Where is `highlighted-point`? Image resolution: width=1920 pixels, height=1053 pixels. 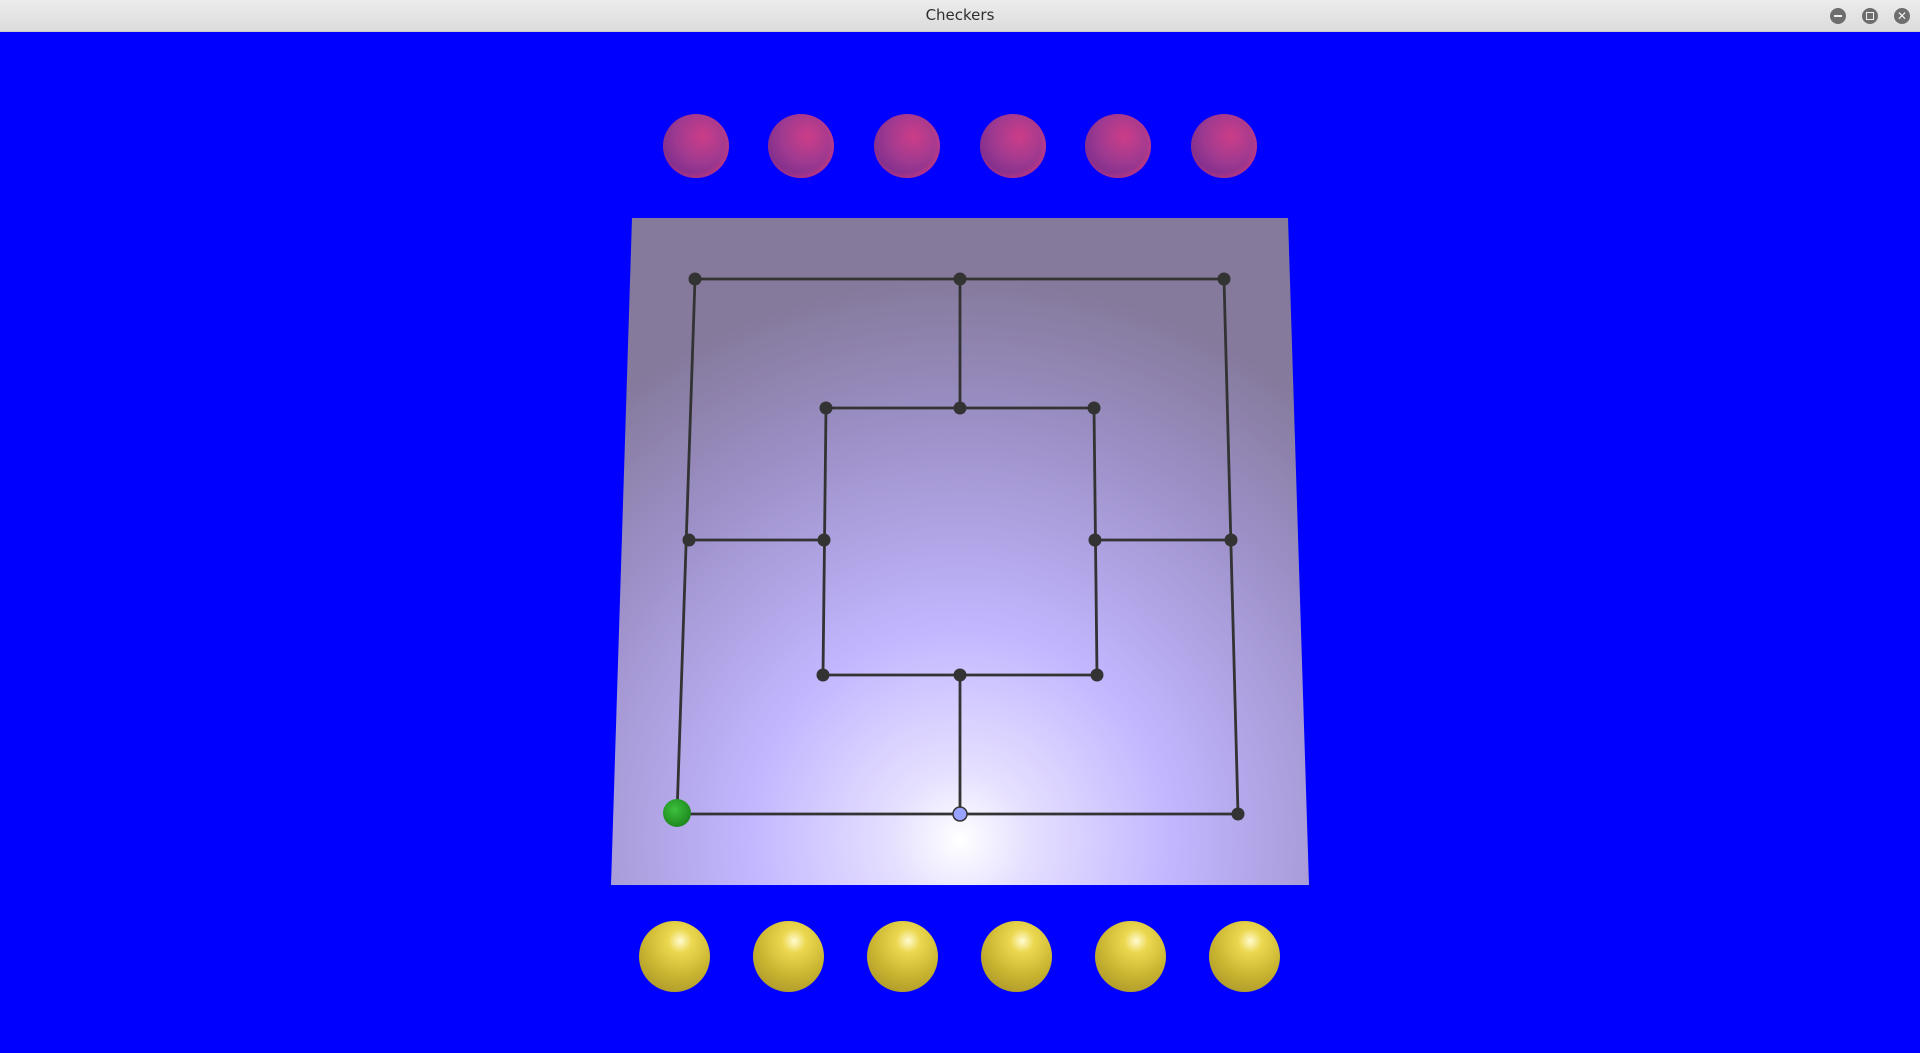
highlighted-point is located at coordinates (960, 814).